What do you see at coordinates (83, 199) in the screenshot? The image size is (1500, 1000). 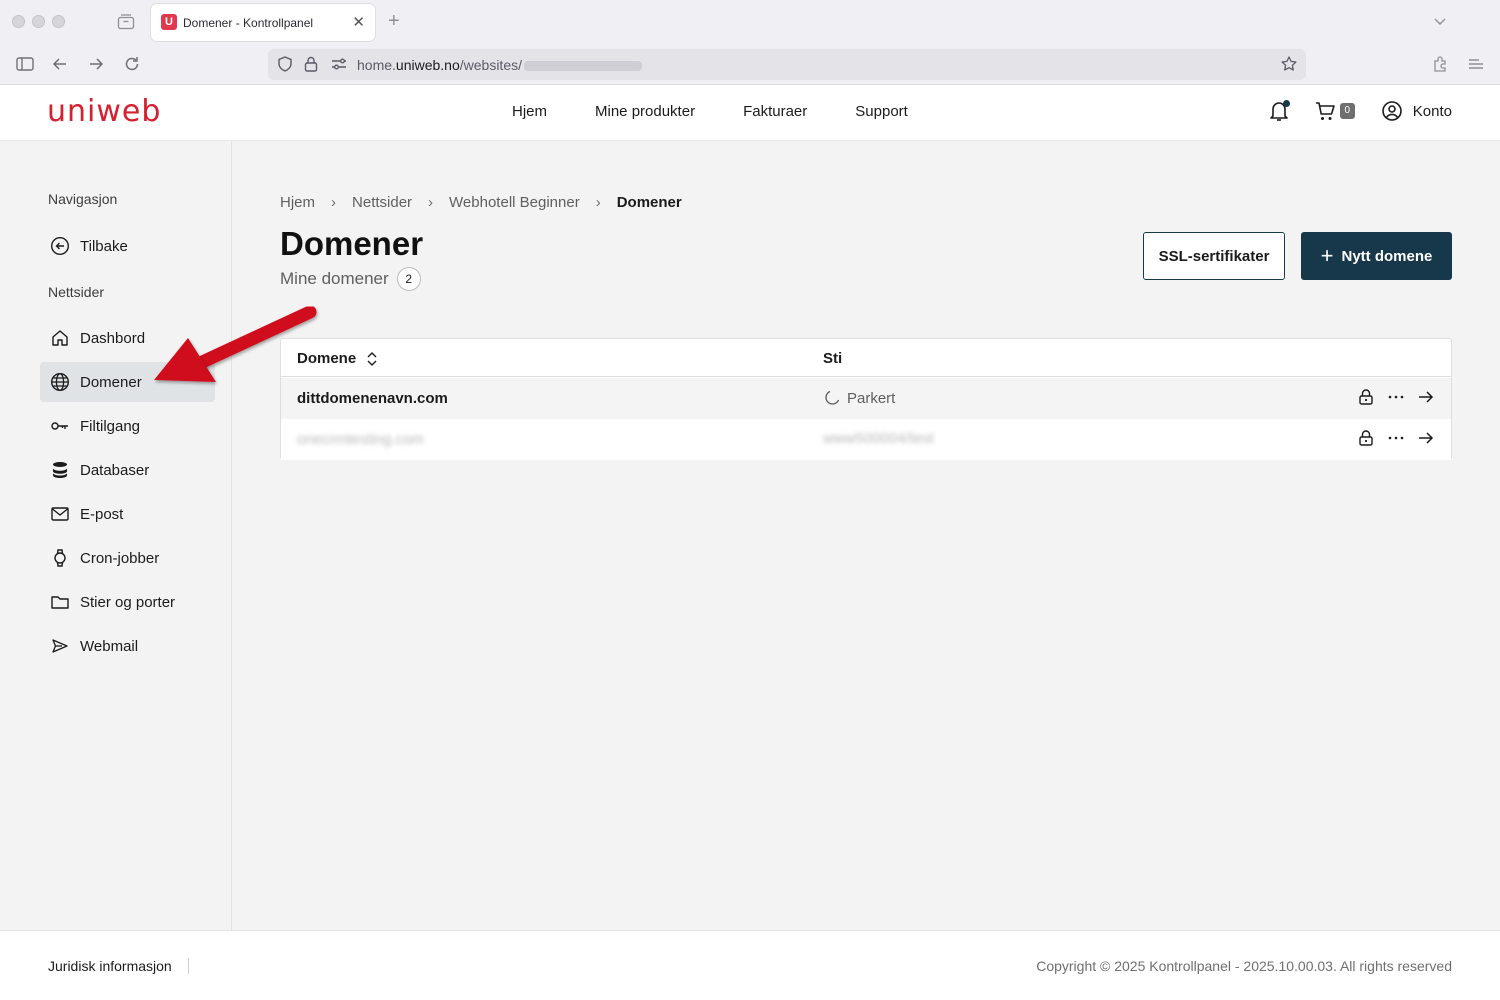 I see `sidebar-section-navigation: Navigasjon` at bounding box center [83, 199].